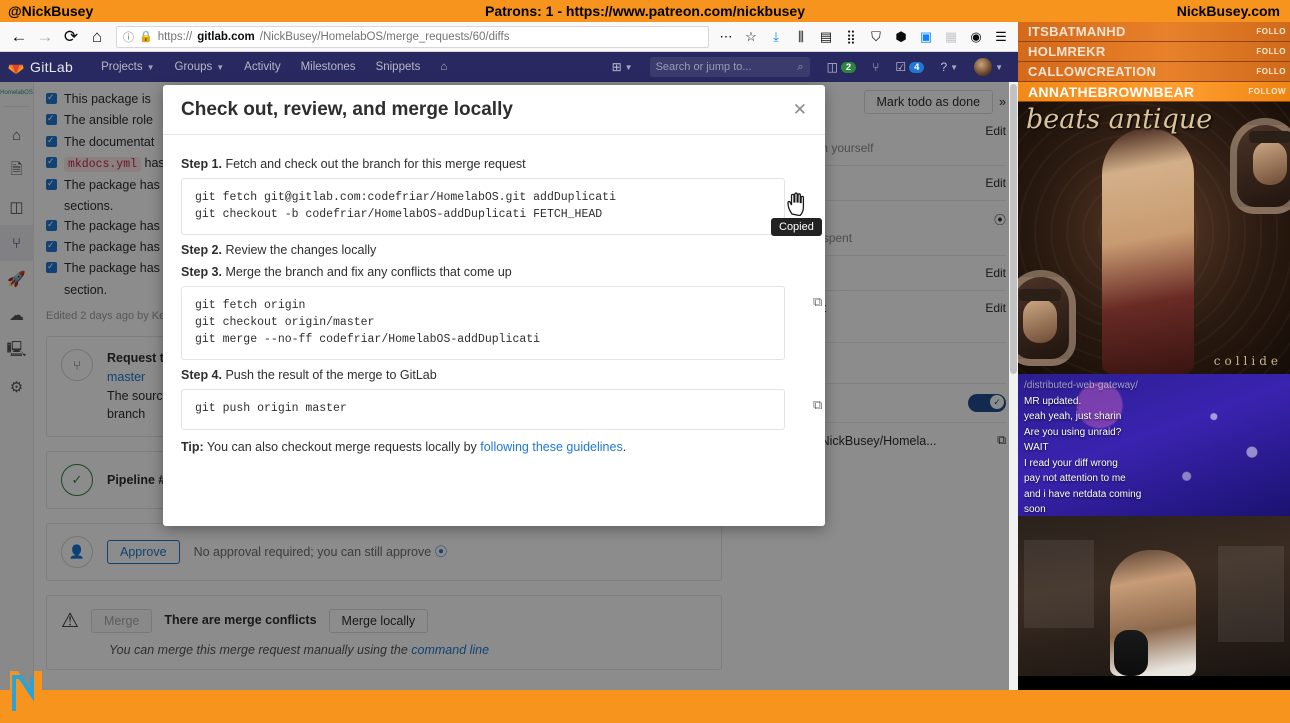  I want to click on gitlab-logo: GitLab, so click(40, 67).